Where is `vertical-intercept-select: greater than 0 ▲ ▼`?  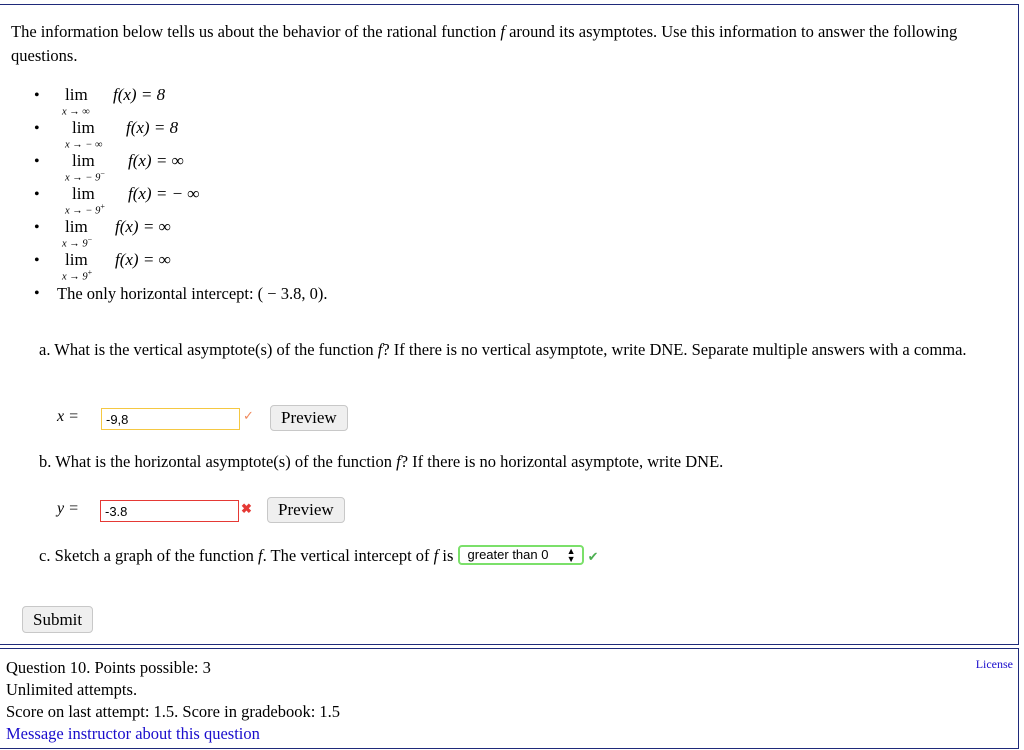 vertical-intercept-select: greater than 0 ▲ ▼ is located at coordinates (520, 555).